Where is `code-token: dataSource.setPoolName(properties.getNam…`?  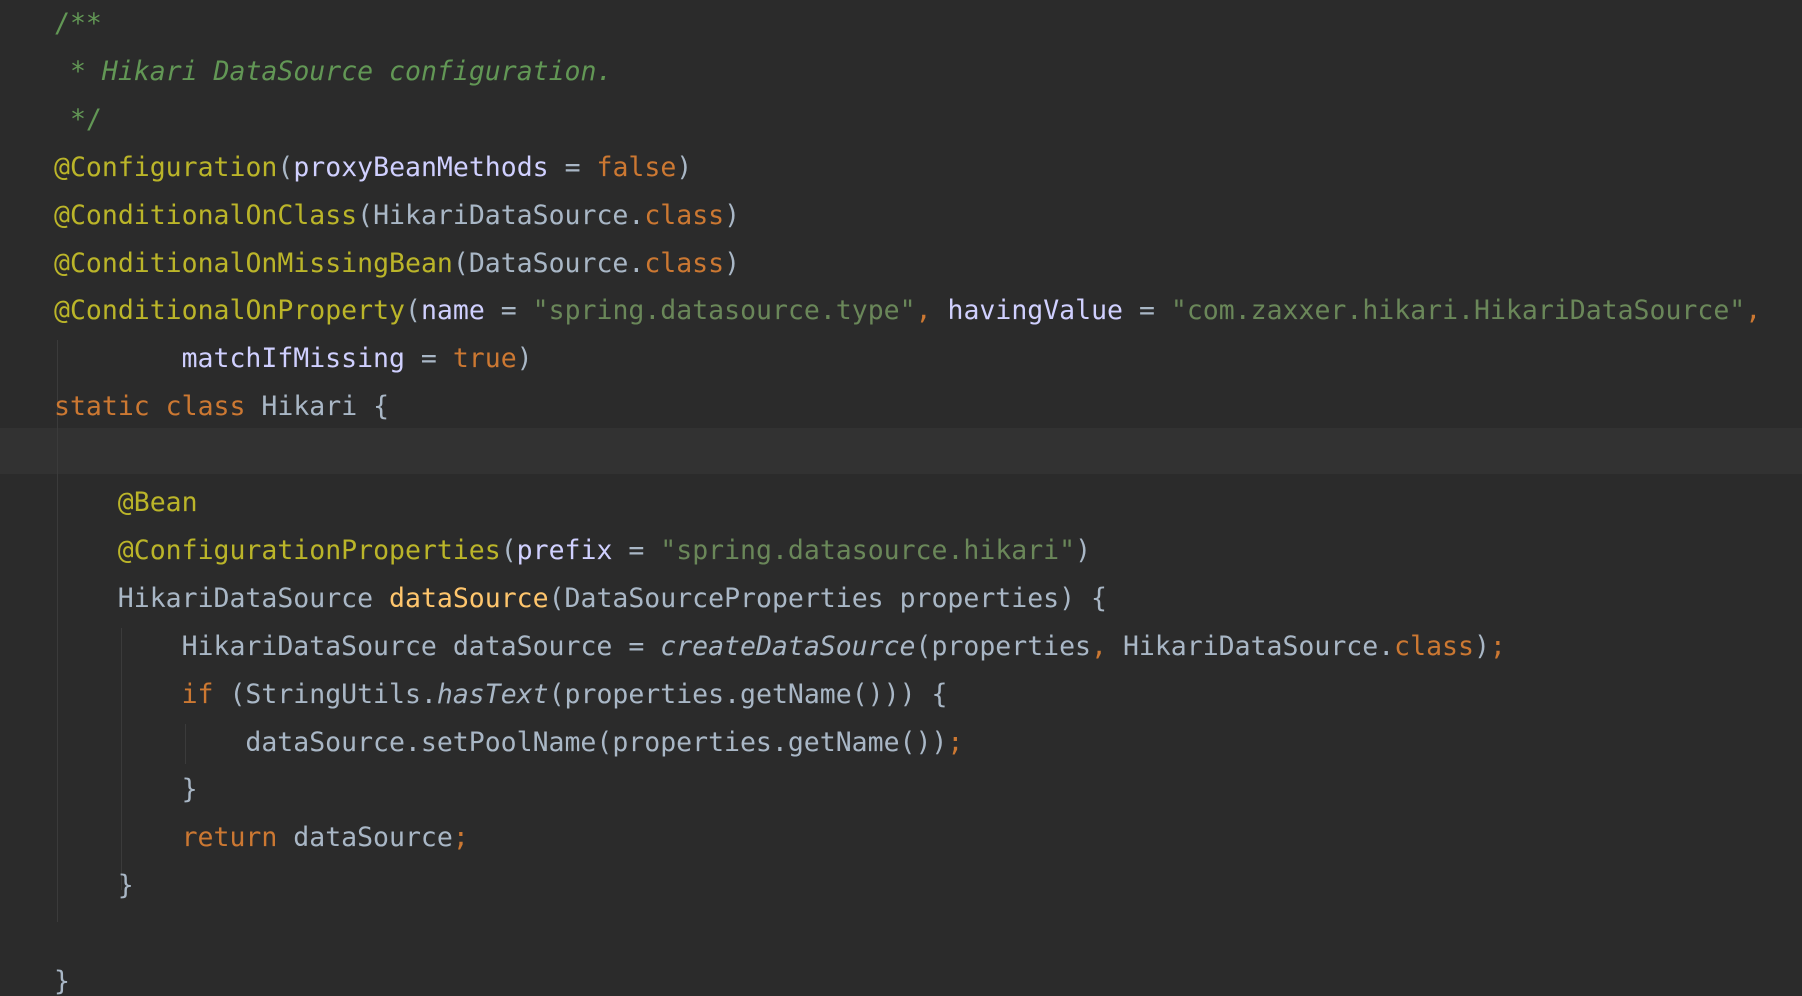
code-token: dataSource.setPoolName(properties.getNam… is located at coordinates (596, 742).